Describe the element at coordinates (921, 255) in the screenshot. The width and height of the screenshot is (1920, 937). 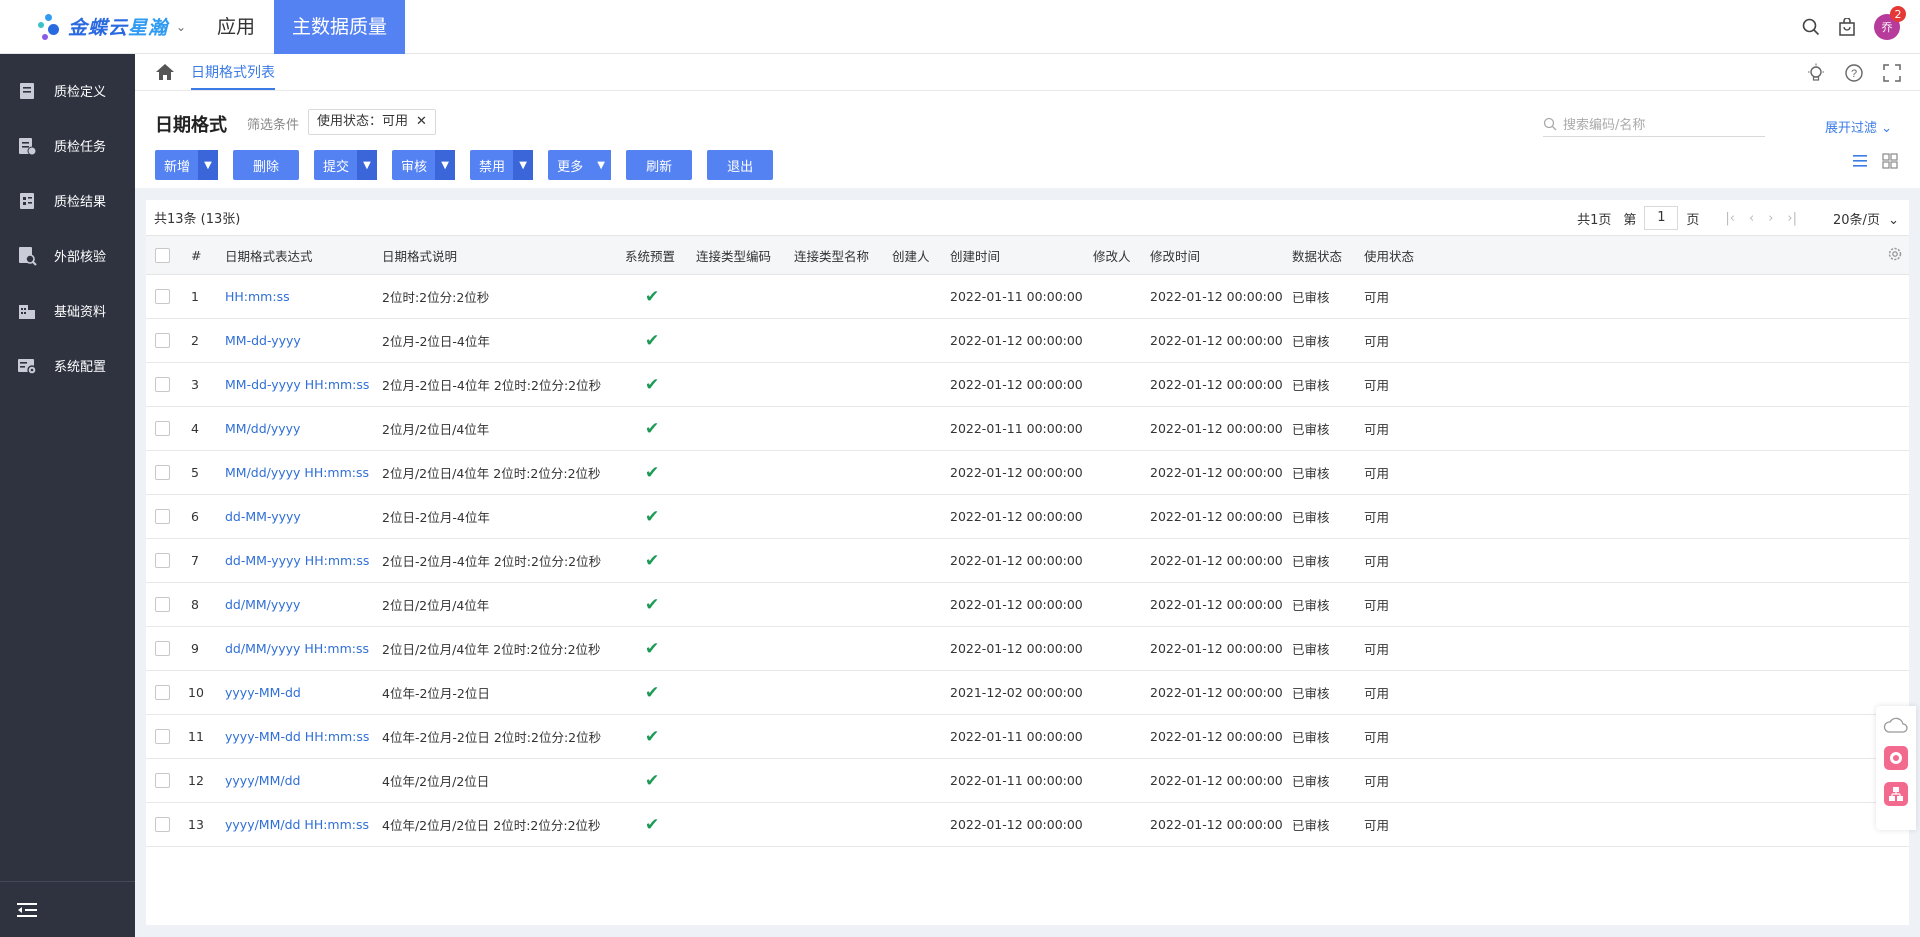
I see `col-header-creator: 创建人` at that location.